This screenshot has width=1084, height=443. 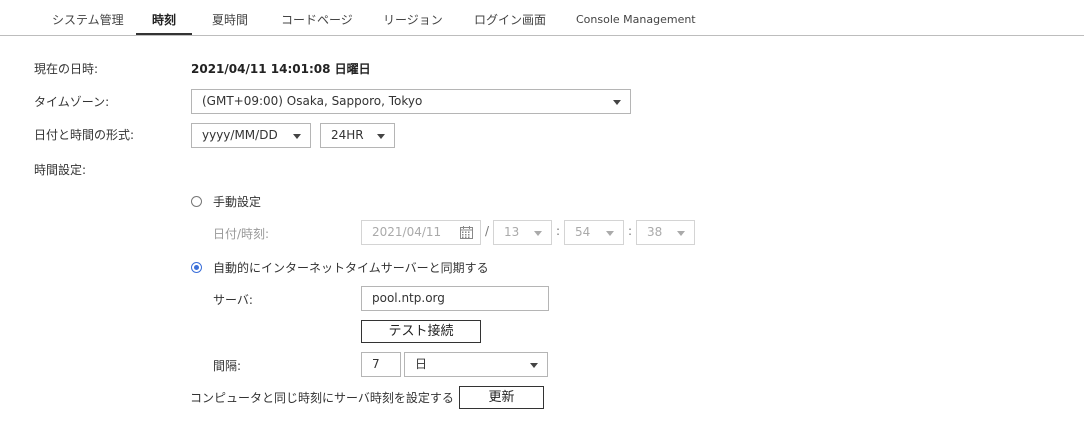 I want to click on date-format-select: yyyy/MM/DD, so click(x=251, y=135).